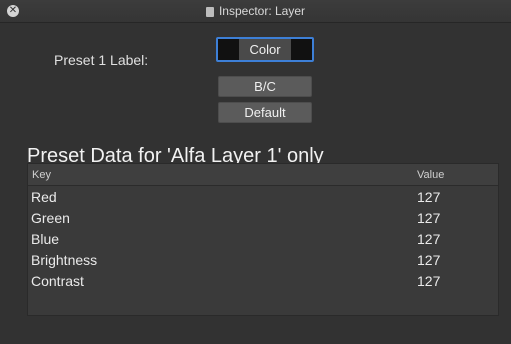  What do you see at coordinates (262, 11) in the screenshot?
I see `window-title: Inspector: Layer` at bounding box center [262, 11].